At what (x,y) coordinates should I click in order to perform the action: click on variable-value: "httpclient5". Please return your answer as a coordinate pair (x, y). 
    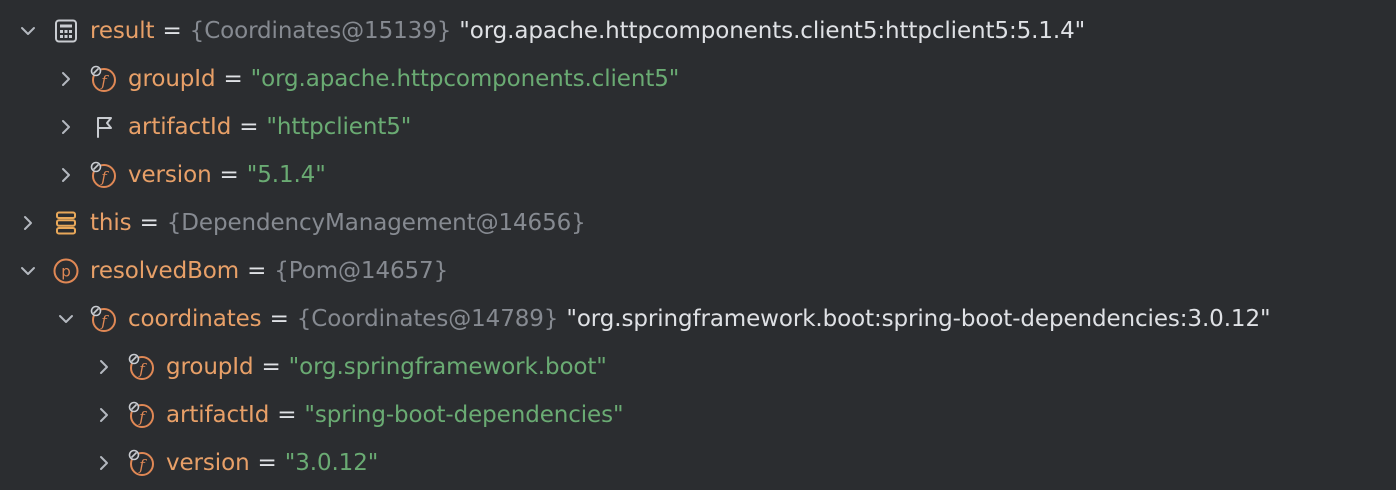
    Looking at the image, I should click on (339, 127).